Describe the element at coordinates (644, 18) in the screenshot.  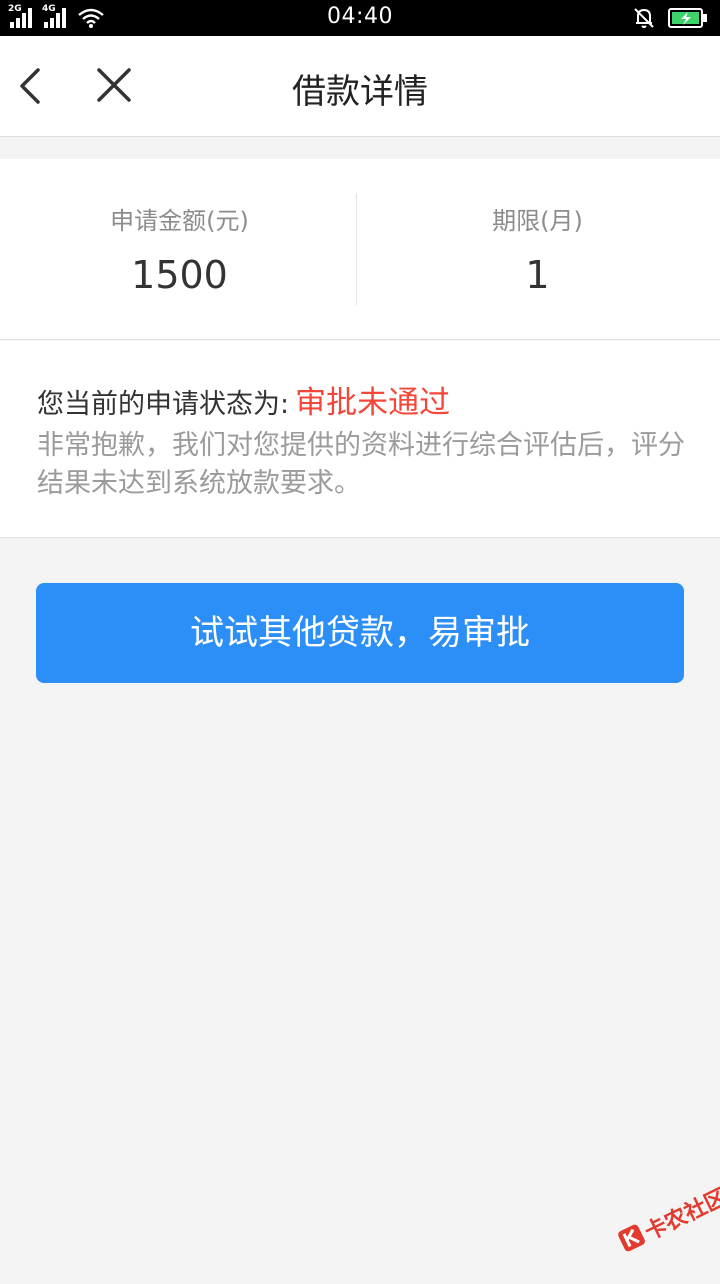
I see `bell-muted-icon` at that location.